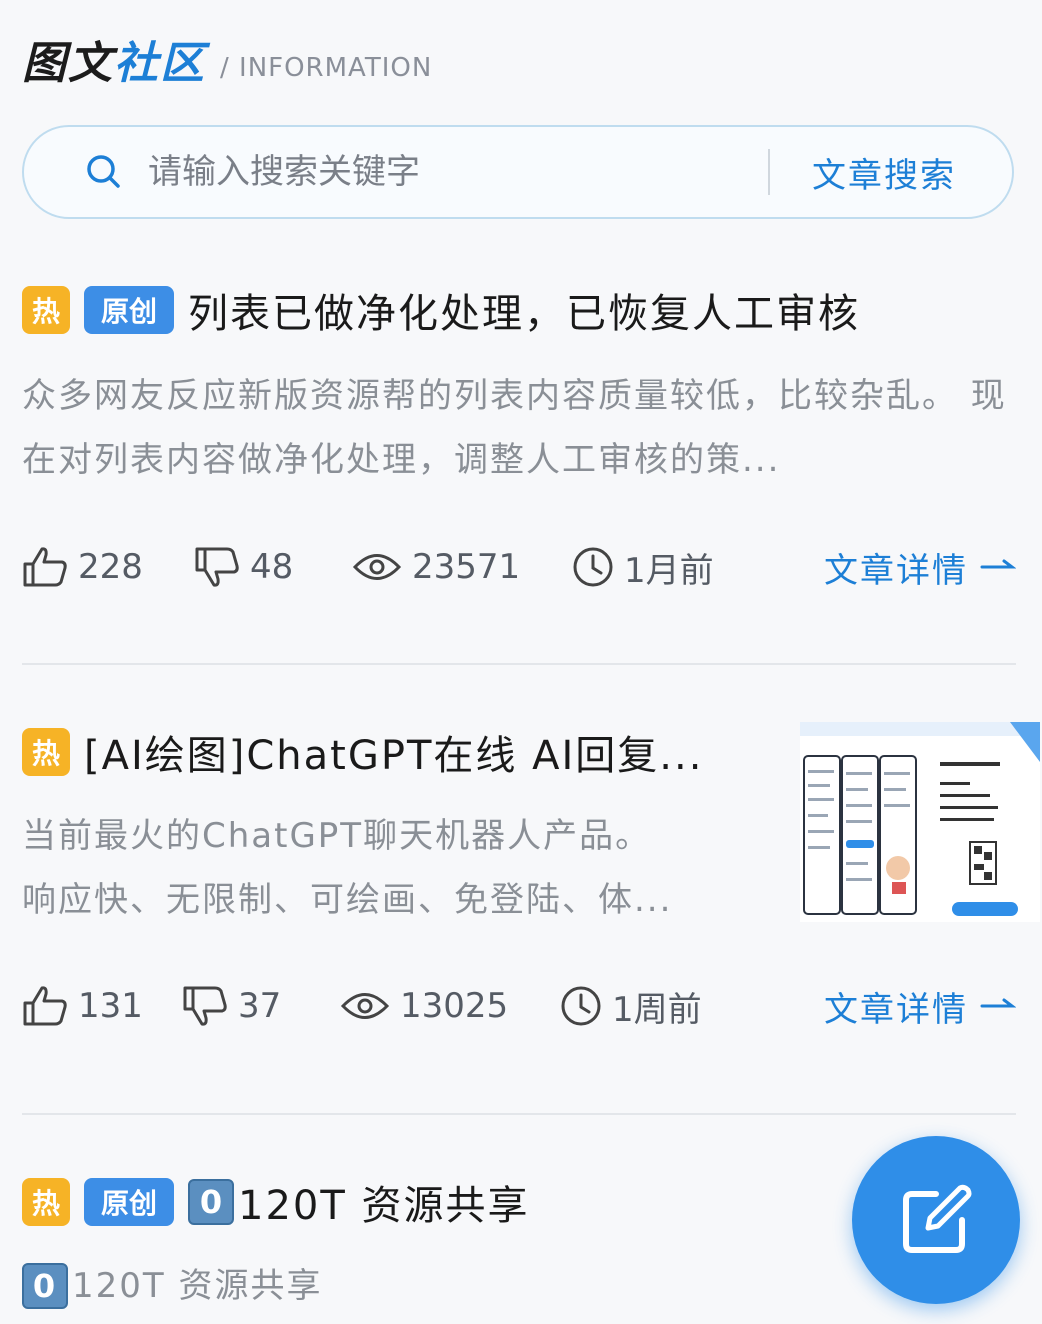 This screenshot has height=1324, width=1042. What do you see at coordinates (103, 171) in the screenshot?
I see `search-icon` at bounding box center [103, 171].